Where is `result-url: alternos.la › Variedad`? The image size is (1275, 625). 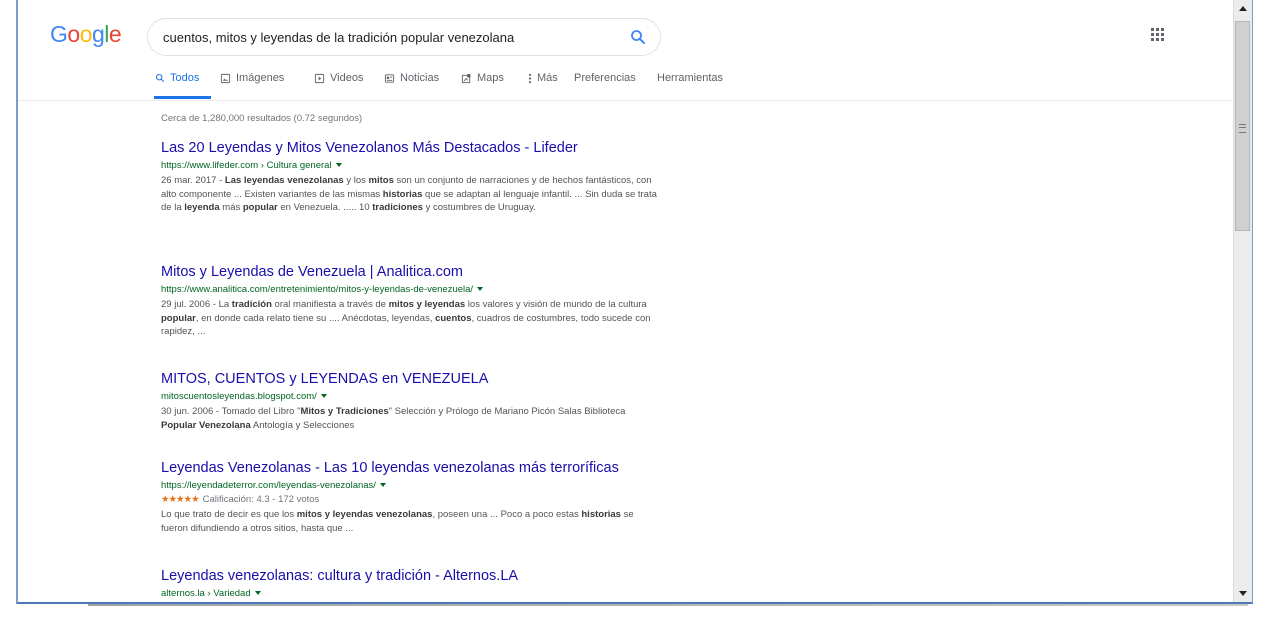 result-url: alternos.la › Variedad is located at coordinates (411, 593).